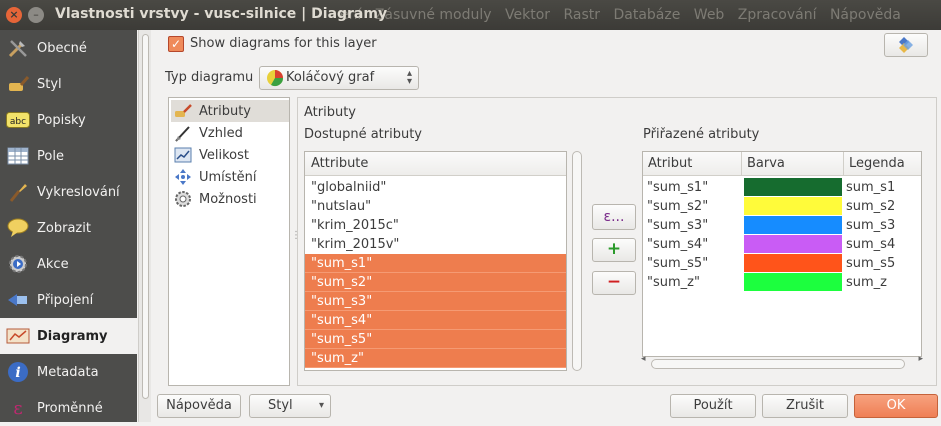 Image resolution: width=941 pixels, height=426 pixels. What do you see at coordinates (17, 408) in the screenshot?
I see `svg-text: ε` at bounding box center [17, 408].